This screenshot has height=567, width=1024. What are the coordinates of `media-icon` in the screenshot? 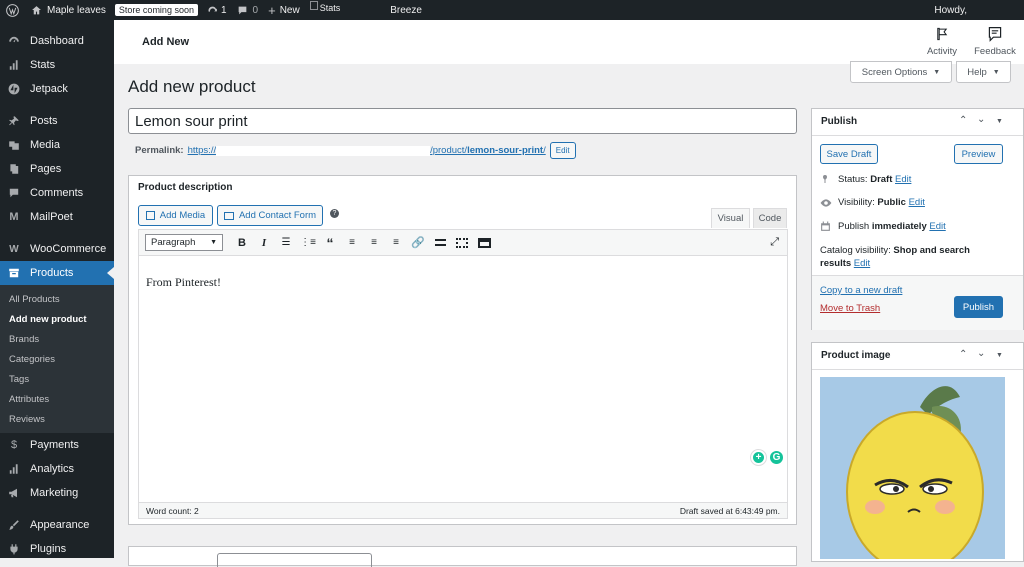 It's located at (14, 145).